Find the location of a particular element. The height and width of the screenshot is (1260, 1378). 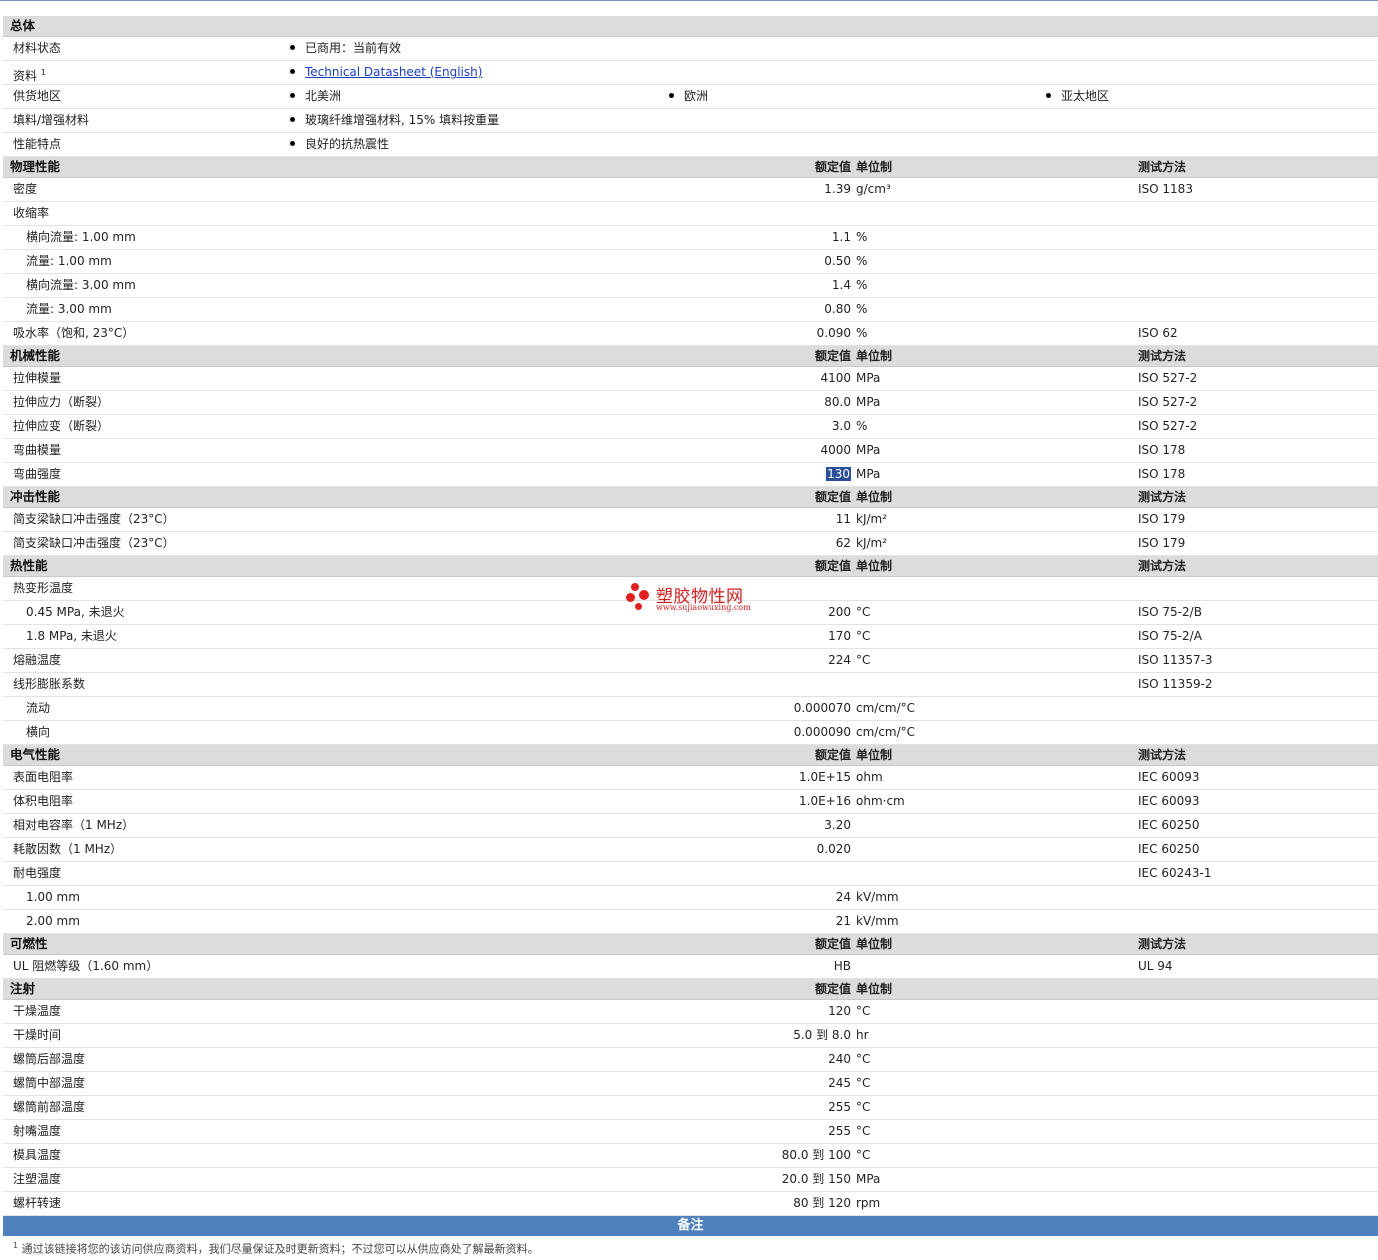

property-row: 拉伸应力（断裂） 80.0 MPa ISO 527-2 is located at coordinates (690, 403).